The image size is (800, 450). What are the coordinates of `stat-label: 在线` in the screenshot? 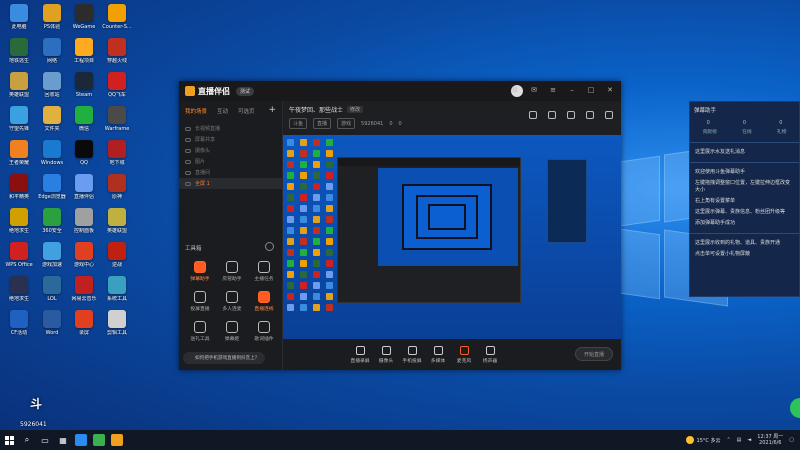 It's located at (747, 131).